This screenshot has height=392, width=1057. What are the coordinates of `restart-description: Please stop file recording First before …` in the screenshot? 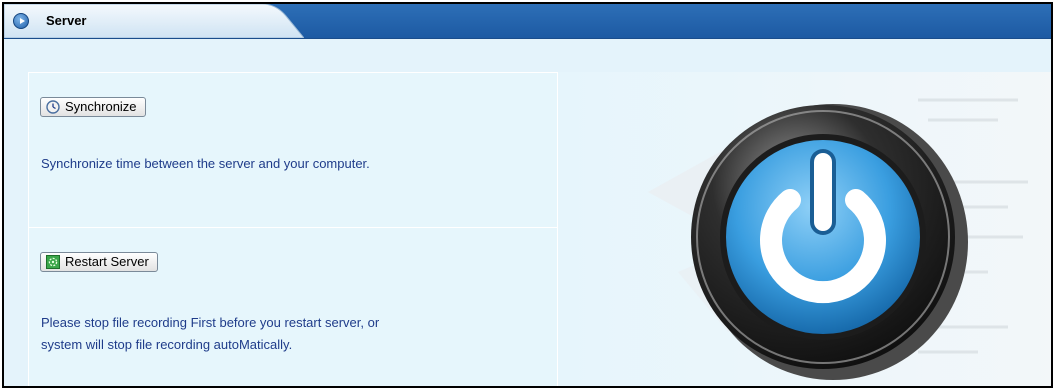 It's located at (210, 334).